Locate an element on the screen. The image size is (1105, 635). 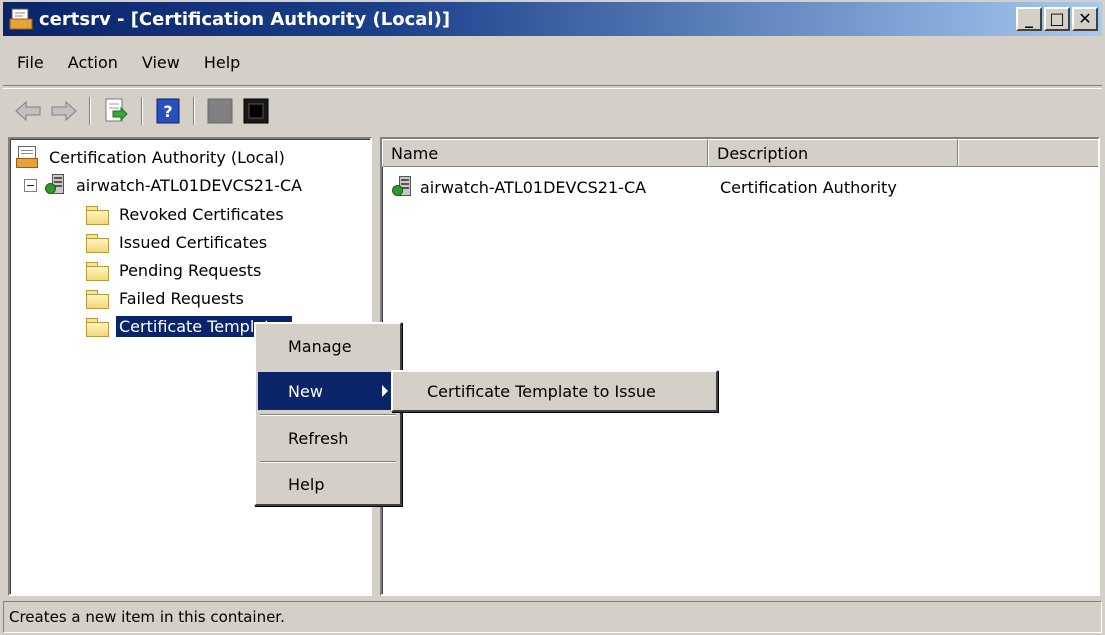
menu-item-new: New is located at coordinates (328, 391).